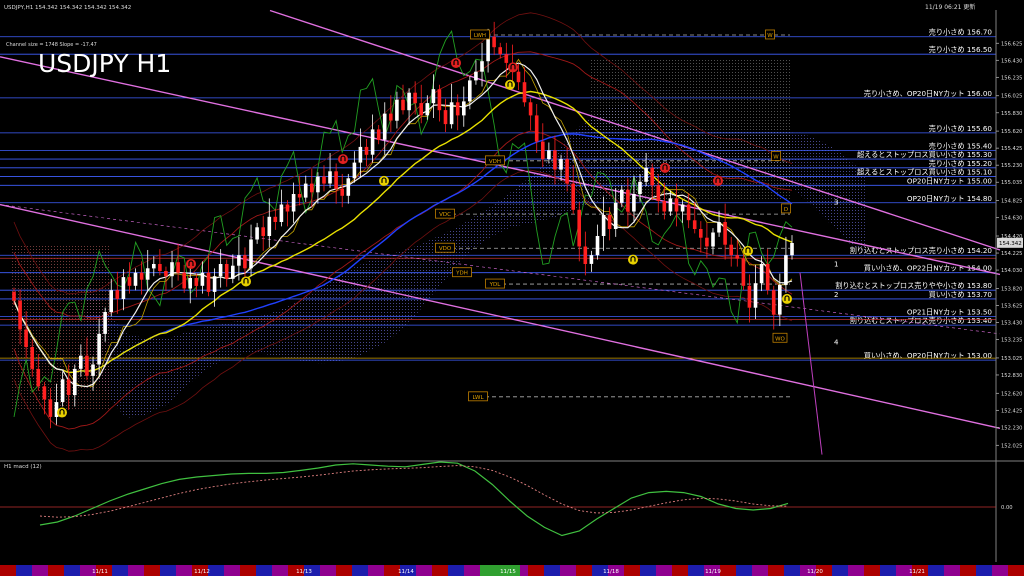 The width and height of the screenshot is (1024, 576). Describe the element at coordinates (815, 572) in the screenshot. I see `date-label: 11/20` at that location.